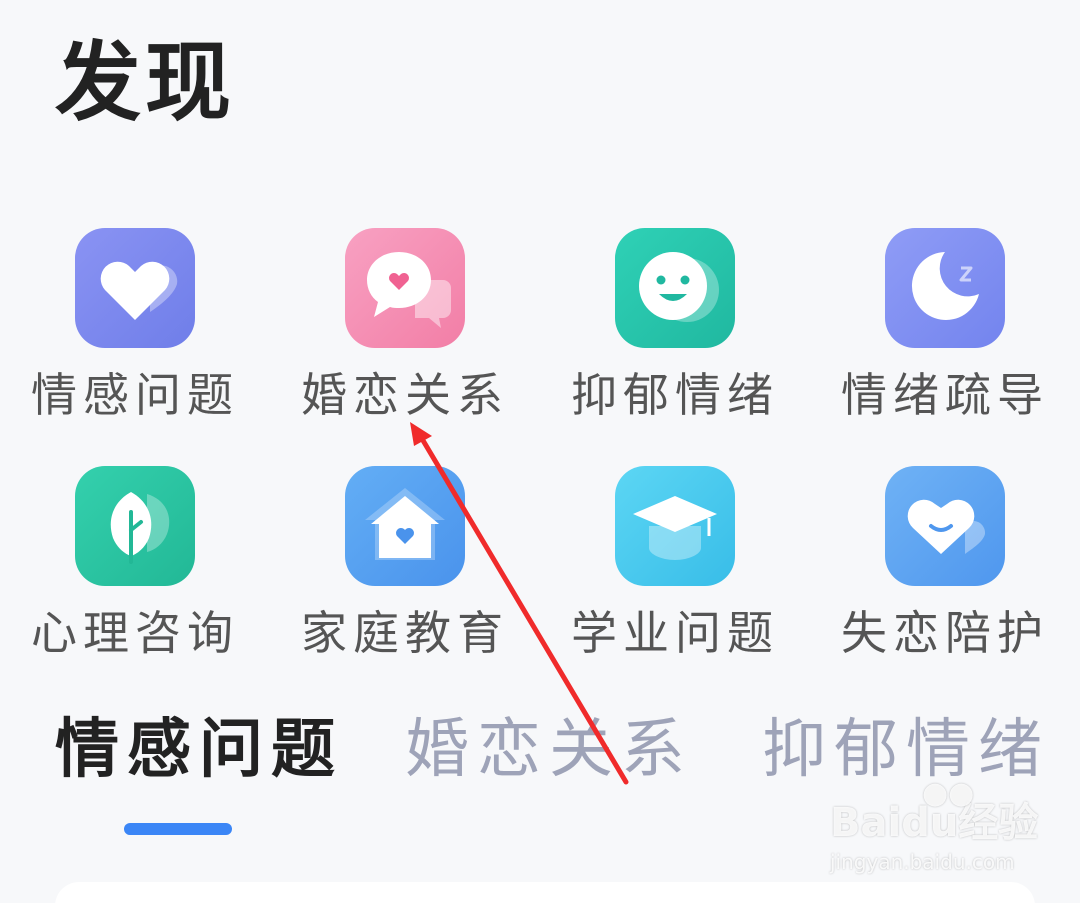 The height and width of the screenshot is (903, 1080). Describe the element at coordinates (405, 395) in the screenshot. I see `category-label: 婚恋关系` at that location.